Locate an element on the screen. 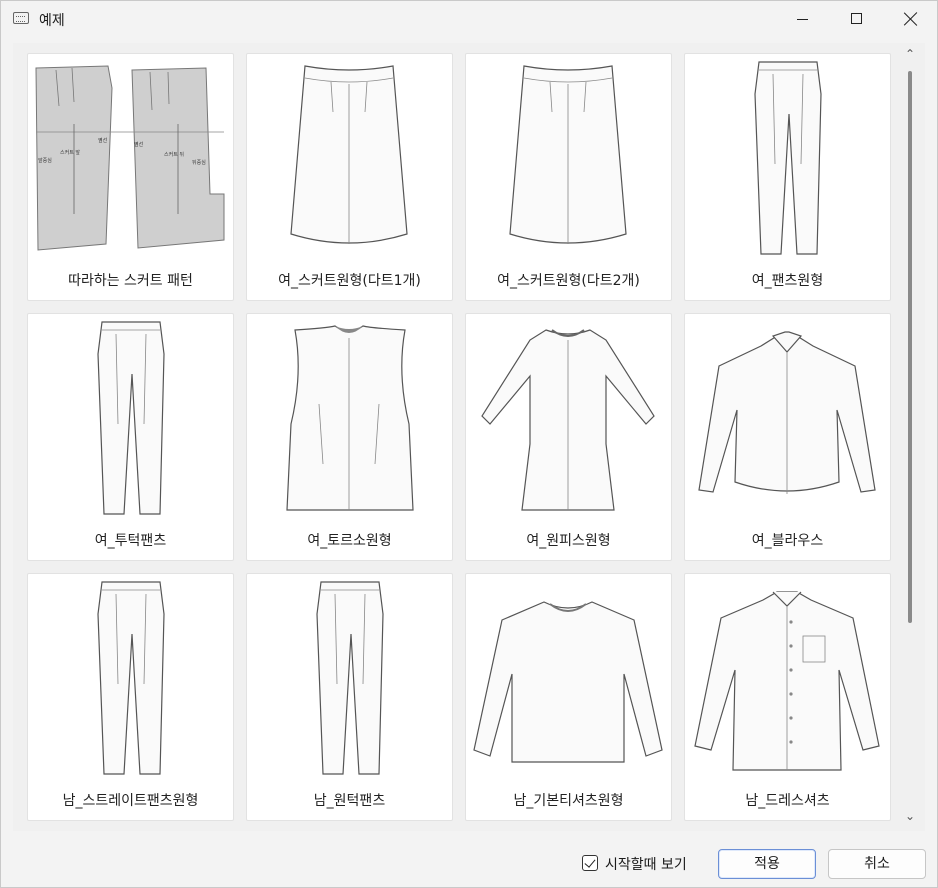 The image size is (938, 888). close-button is located at coordinates (910, 19).